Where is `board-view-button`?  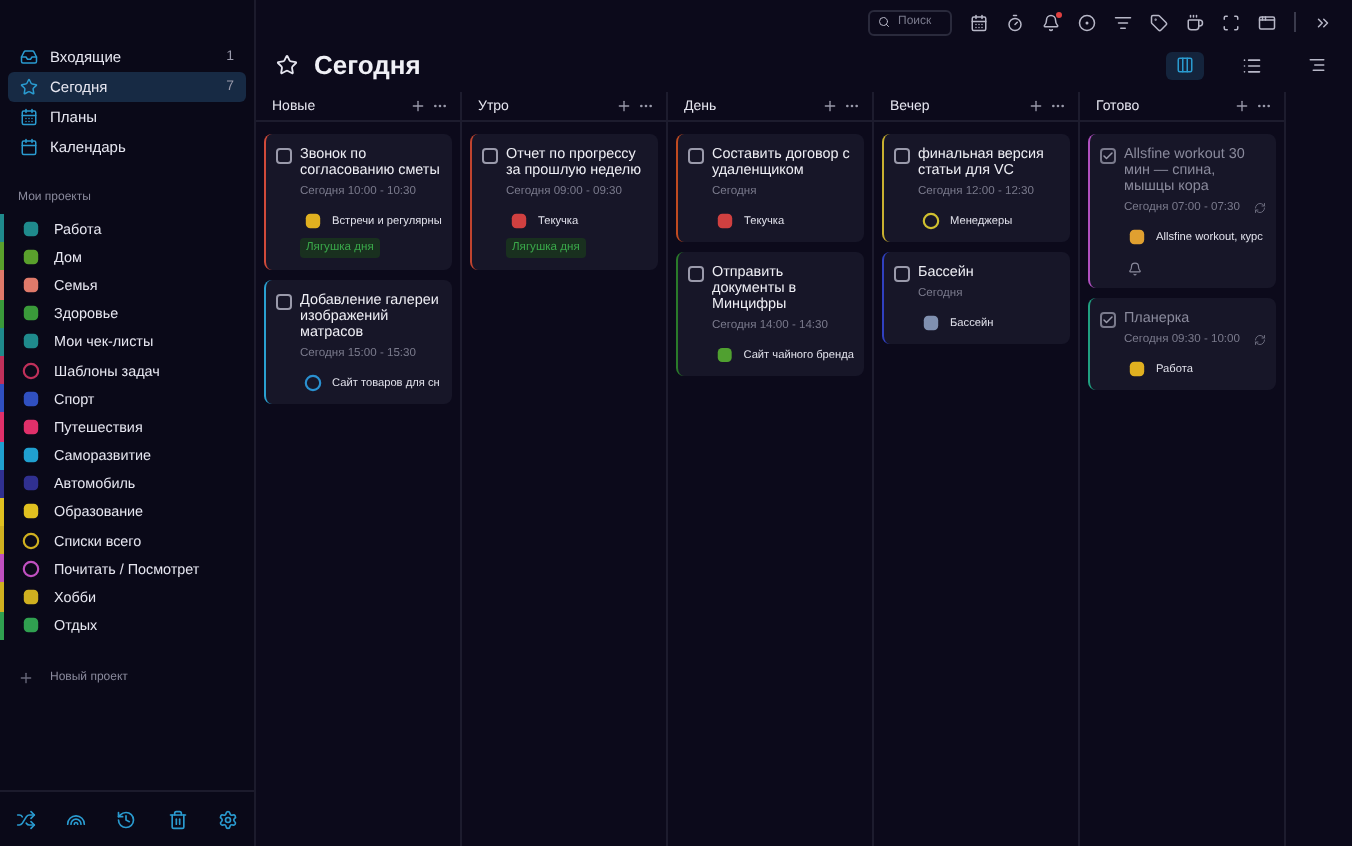
board-view-button is located at coordinates (1185, 65).